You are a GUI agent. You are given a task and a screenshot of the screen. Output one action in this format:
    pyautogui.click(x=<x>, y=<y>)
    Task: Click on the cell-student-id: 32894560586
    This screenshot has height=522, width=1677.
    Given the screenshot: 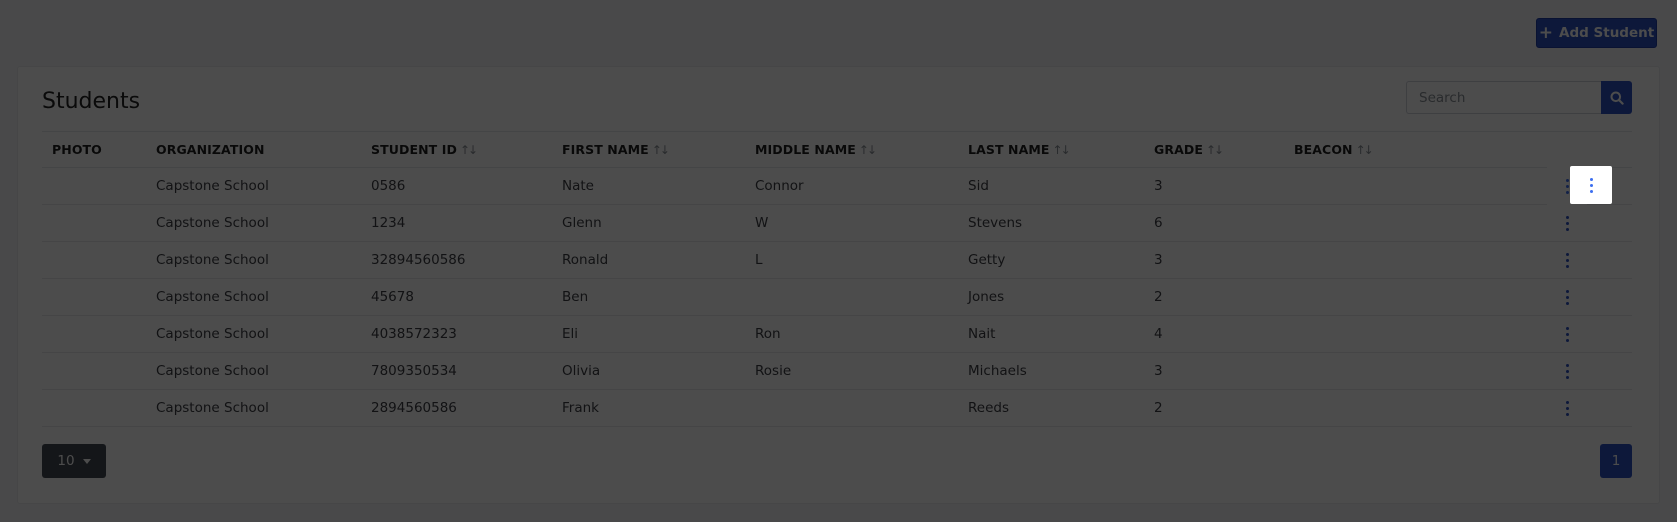 What is the action you would take?
    pyautogui.click(x=418, y=260)
    